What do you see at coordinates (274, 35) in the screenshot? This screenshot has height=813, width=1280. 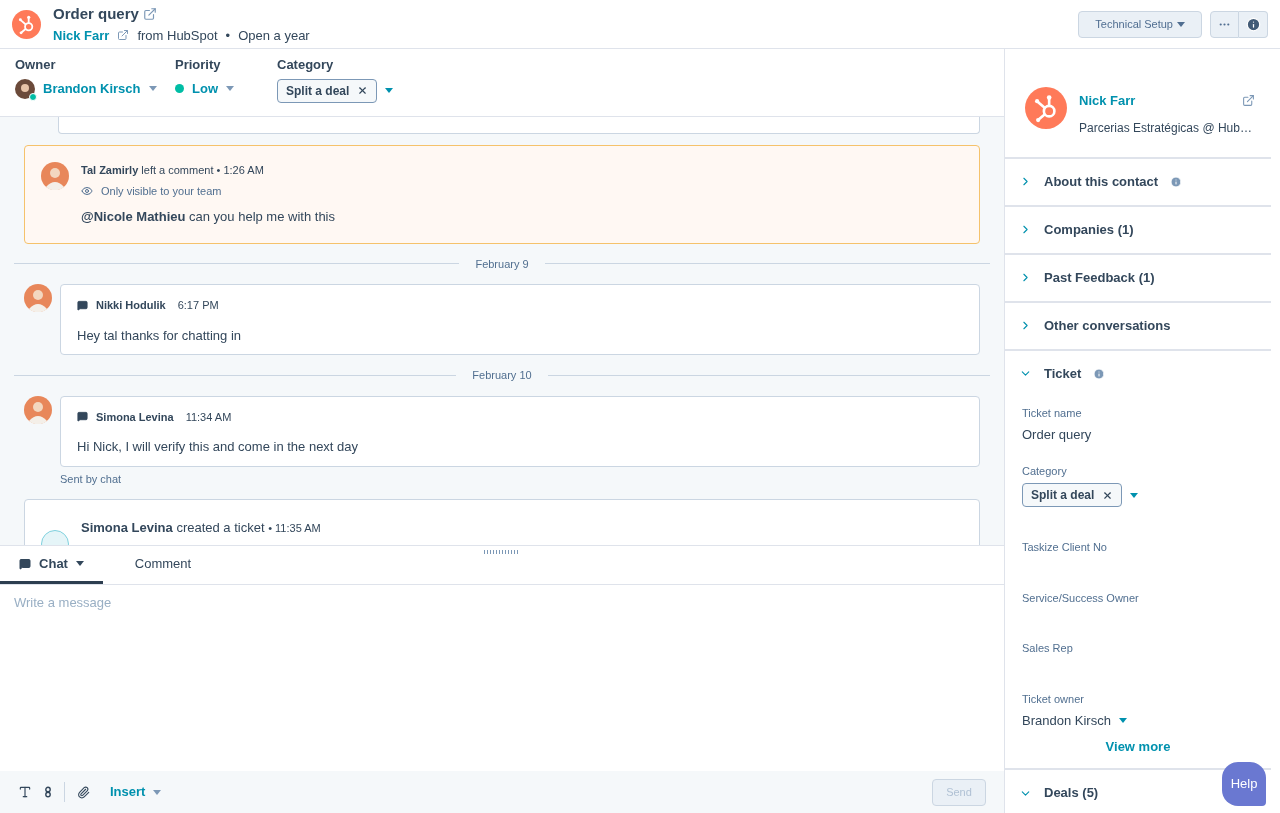 I see `age-text: Open a year` at bounding box center [274, 35].